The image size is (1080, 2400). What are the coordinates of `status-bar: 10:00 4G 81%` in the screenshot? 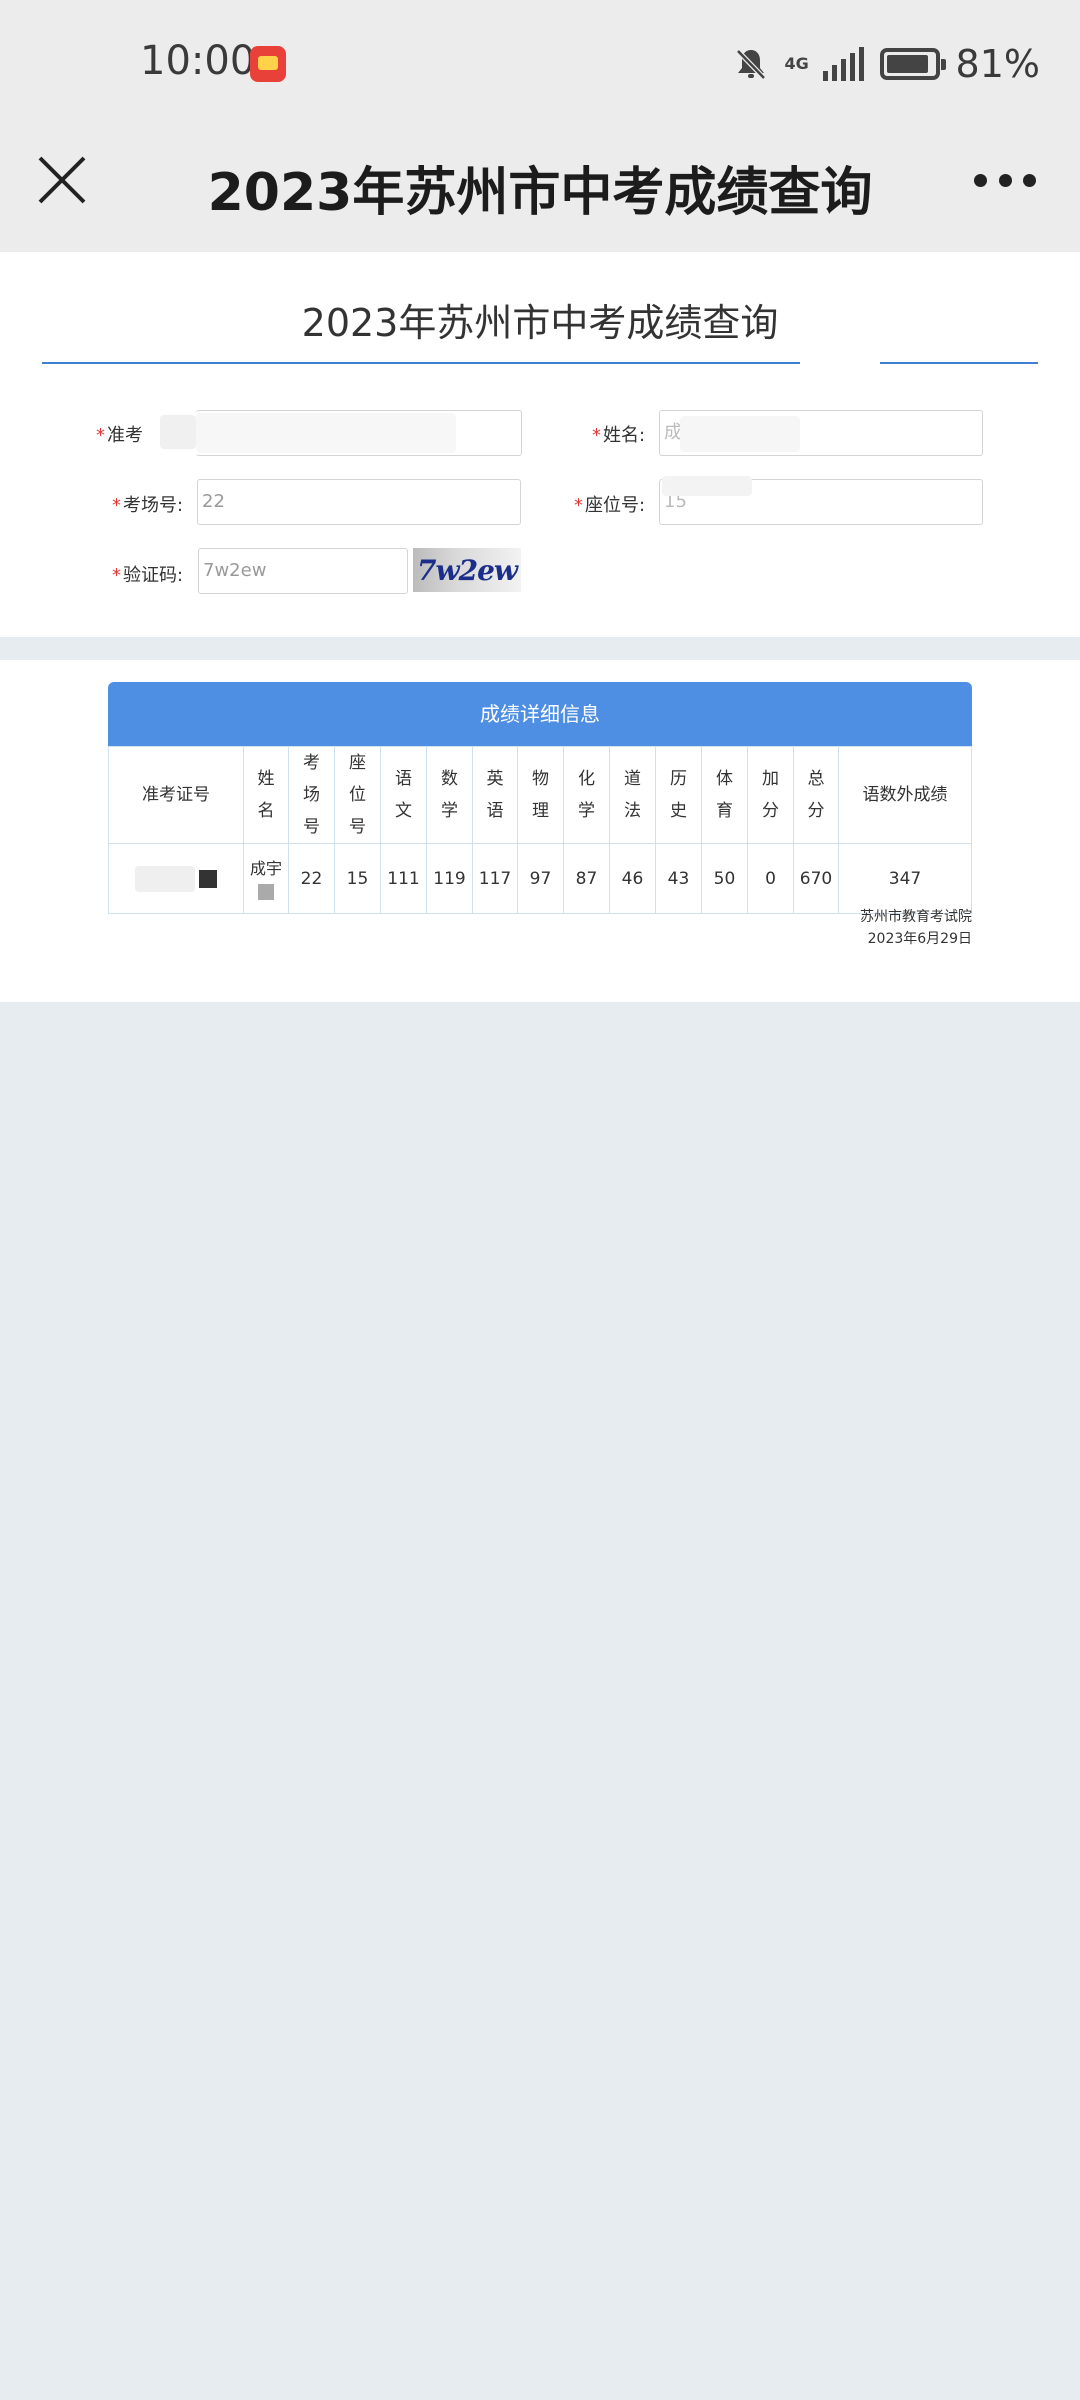 It's located at (540, 65).